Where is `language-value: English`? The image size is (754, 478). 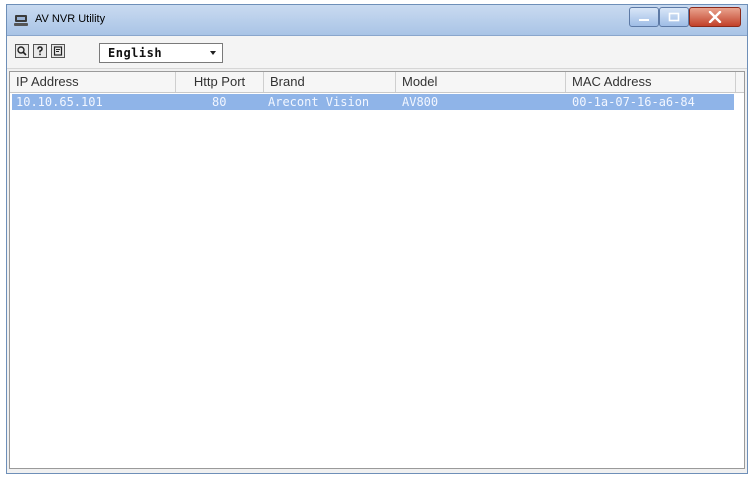
language-value: English is located at coordinates (135, 53).